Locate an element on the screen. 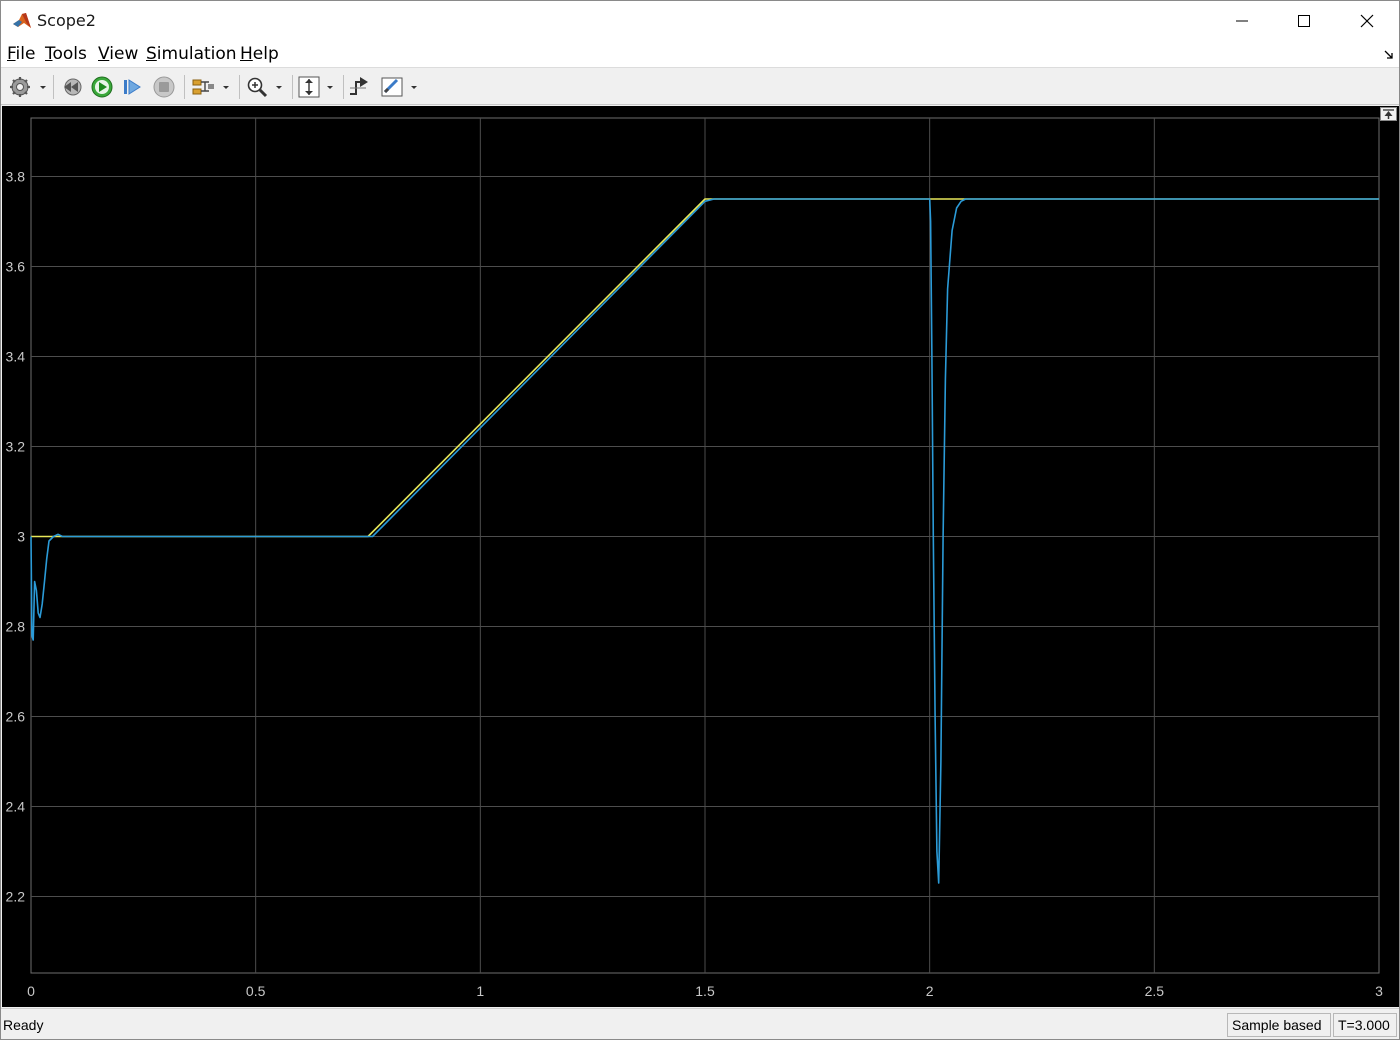 The height and width of the screenshot is (1040, 1400). y-tick-label: 3.6 is located at coordinates (16, 267).